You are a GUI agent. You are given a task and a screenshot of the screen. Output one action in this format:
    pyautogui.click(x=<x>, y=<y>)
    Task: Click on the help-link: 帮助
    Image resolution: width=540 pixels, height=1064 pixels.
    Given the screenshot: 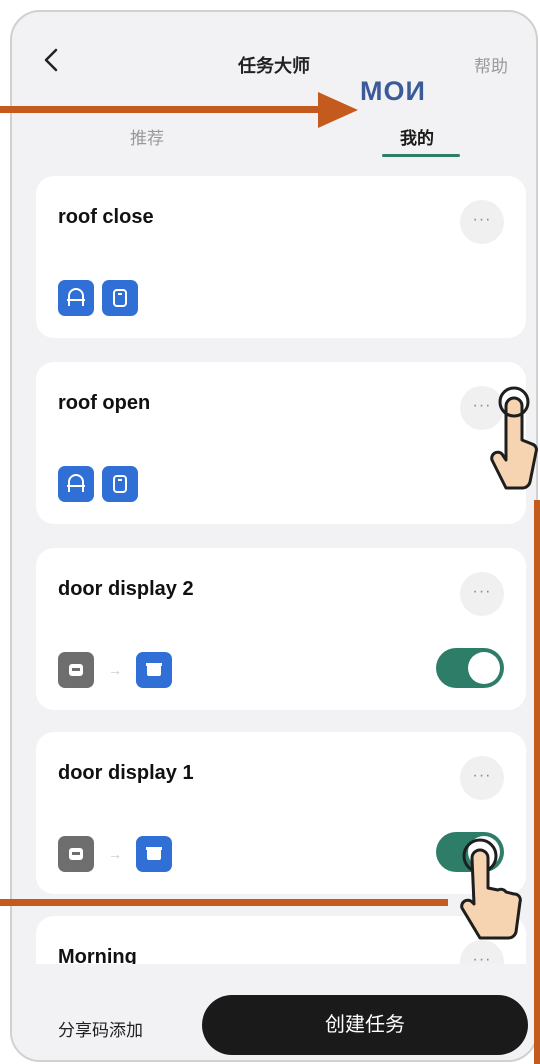 What is the action you would take?
    pyautogui.click(x=491, y=64)
    